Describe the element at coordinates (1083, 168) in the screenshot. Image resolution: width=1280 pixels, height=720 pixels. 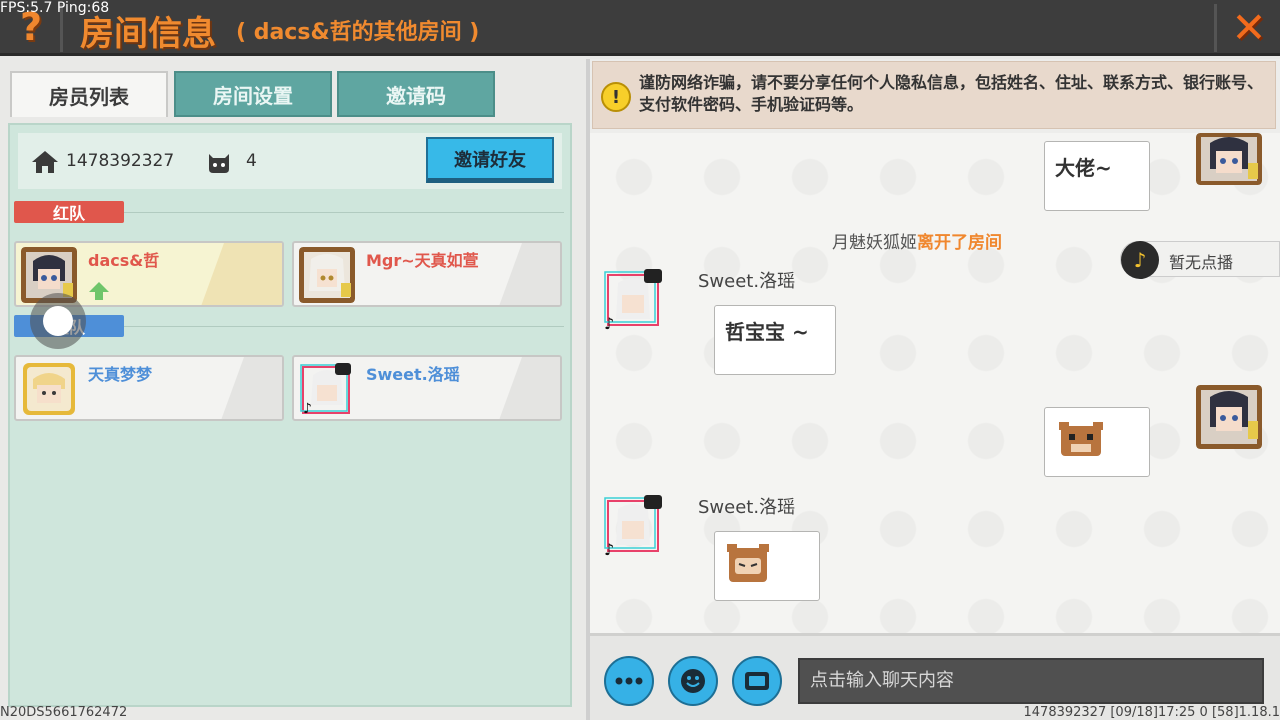
I see `chat-message-text: 大佬~` at that location.